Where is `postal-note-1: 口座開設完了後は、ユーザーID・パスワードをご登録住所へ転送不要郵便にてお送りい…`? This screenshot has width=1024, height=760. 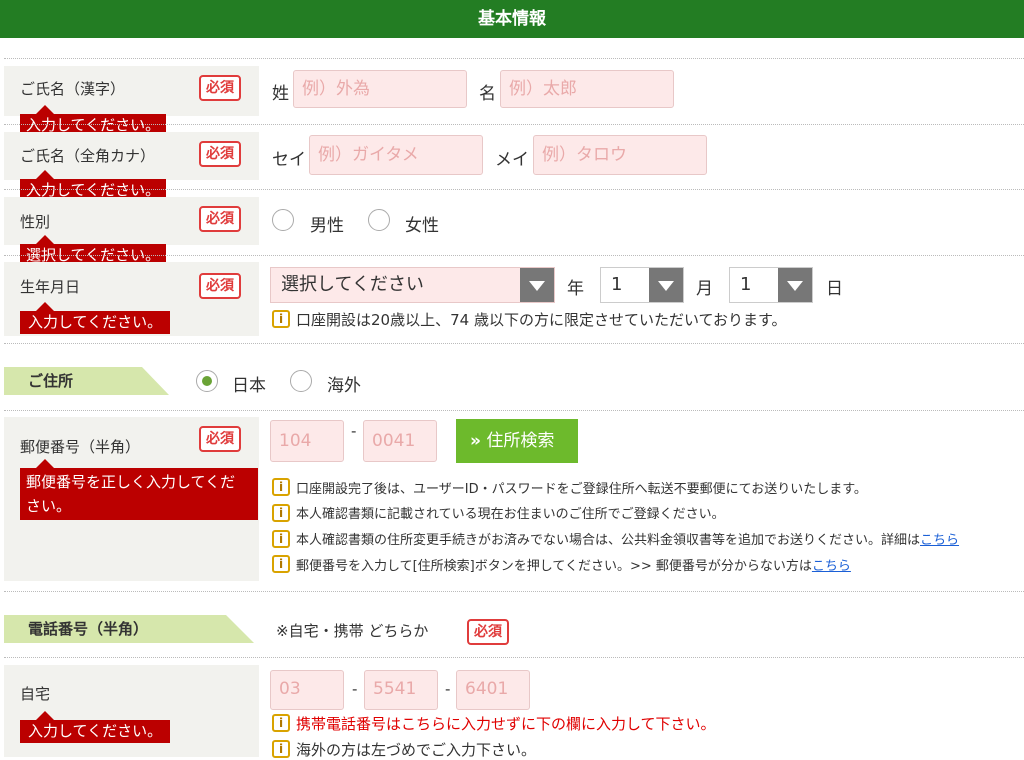
postal-note-1: 口座開設完了後は、ユーザーID・パスワードをご登録住所へ転送不要郵便にてお送りい… is located at coordinates (581, 489).